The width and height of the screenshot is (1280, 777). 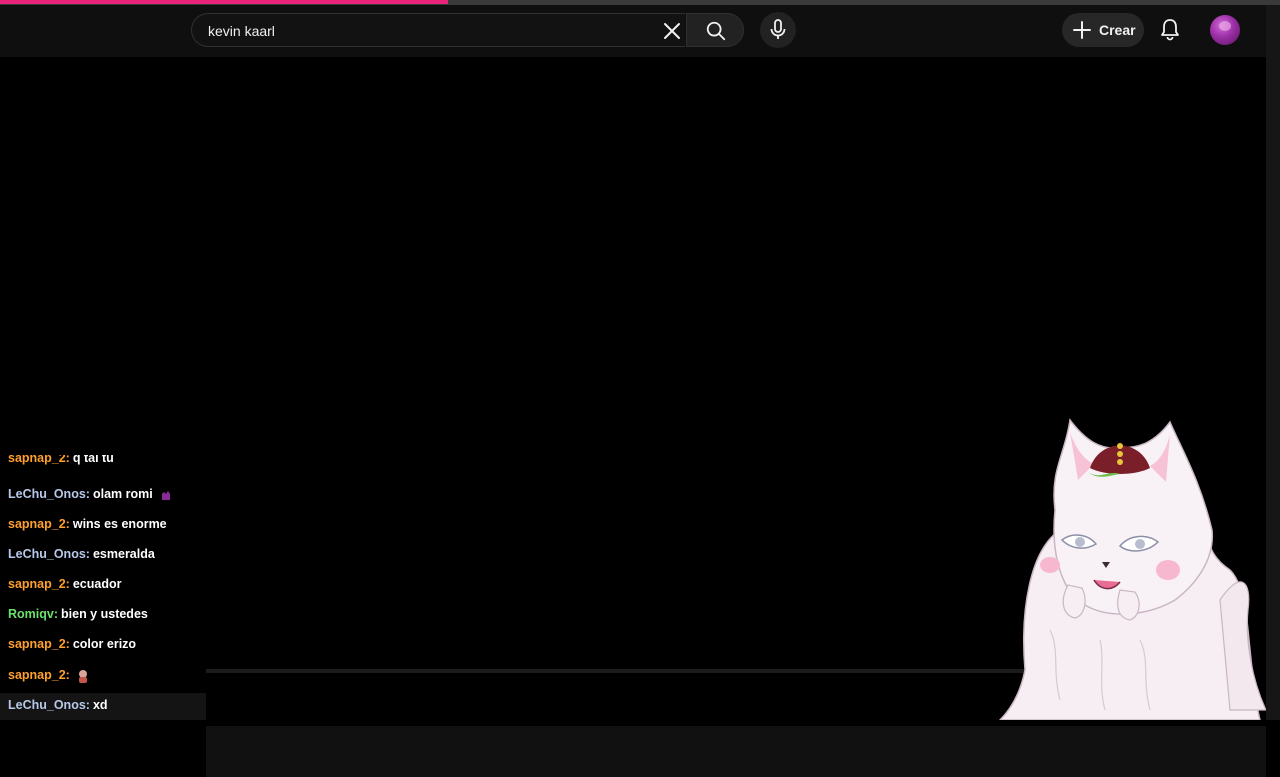 I want to click on white-cat-vtuber-avatar, so click(x=1132, y=569).